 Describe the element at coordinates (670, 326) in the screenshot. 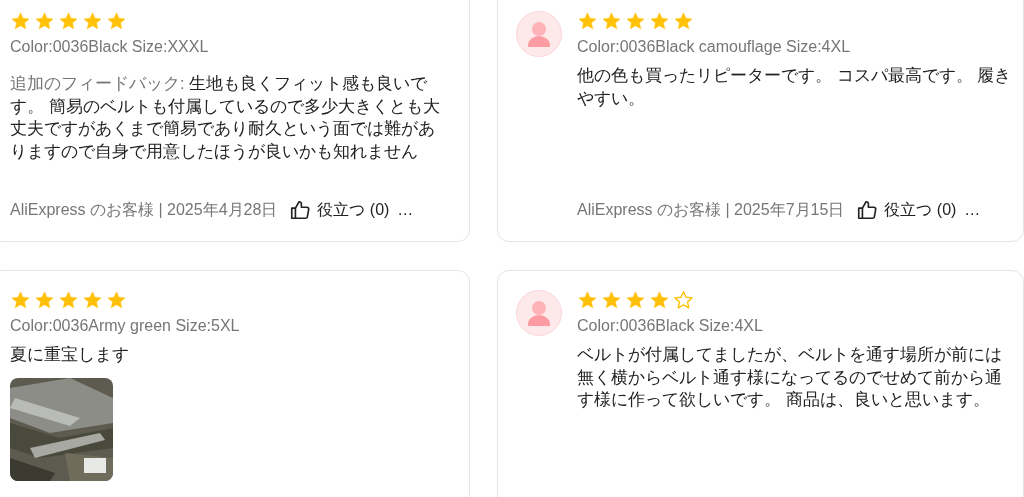

I see `variant-text: Color:0036Black Size:4XL` at that location.